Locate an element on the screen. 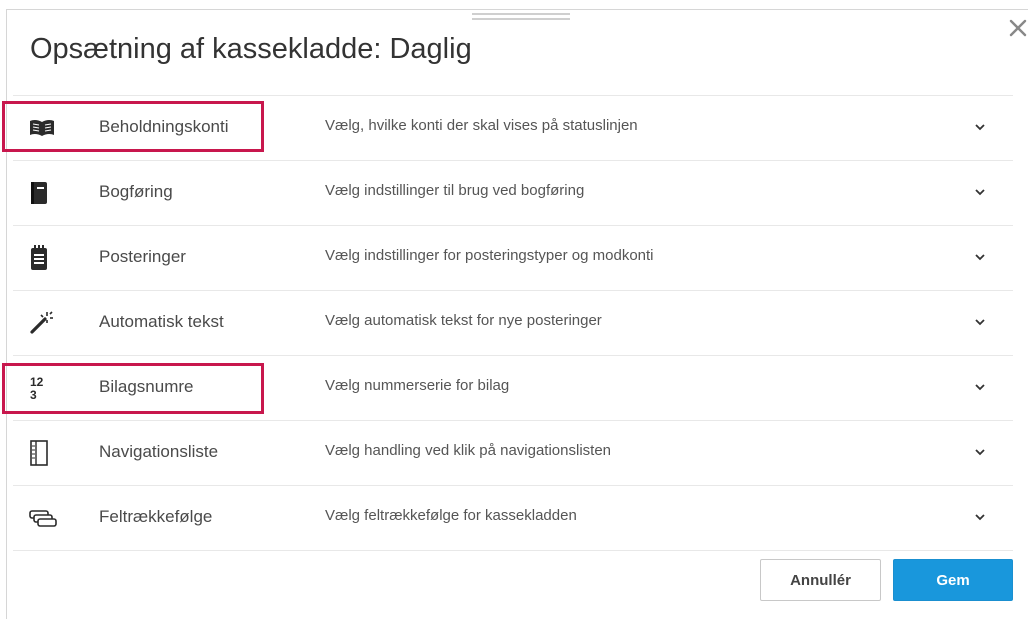 The height and width of the screenshot is (619, 1028). numbers-icon-bottom: 3 is located at coordinates (33, 395).